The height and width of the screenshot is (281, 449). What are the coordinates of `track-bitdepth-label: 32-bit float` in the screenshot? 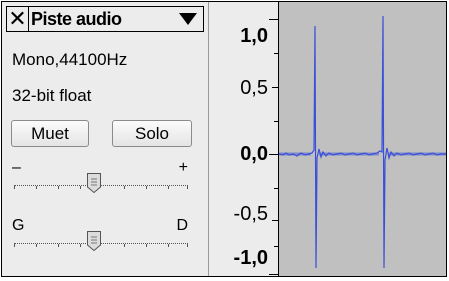 It's located at (52, 95).